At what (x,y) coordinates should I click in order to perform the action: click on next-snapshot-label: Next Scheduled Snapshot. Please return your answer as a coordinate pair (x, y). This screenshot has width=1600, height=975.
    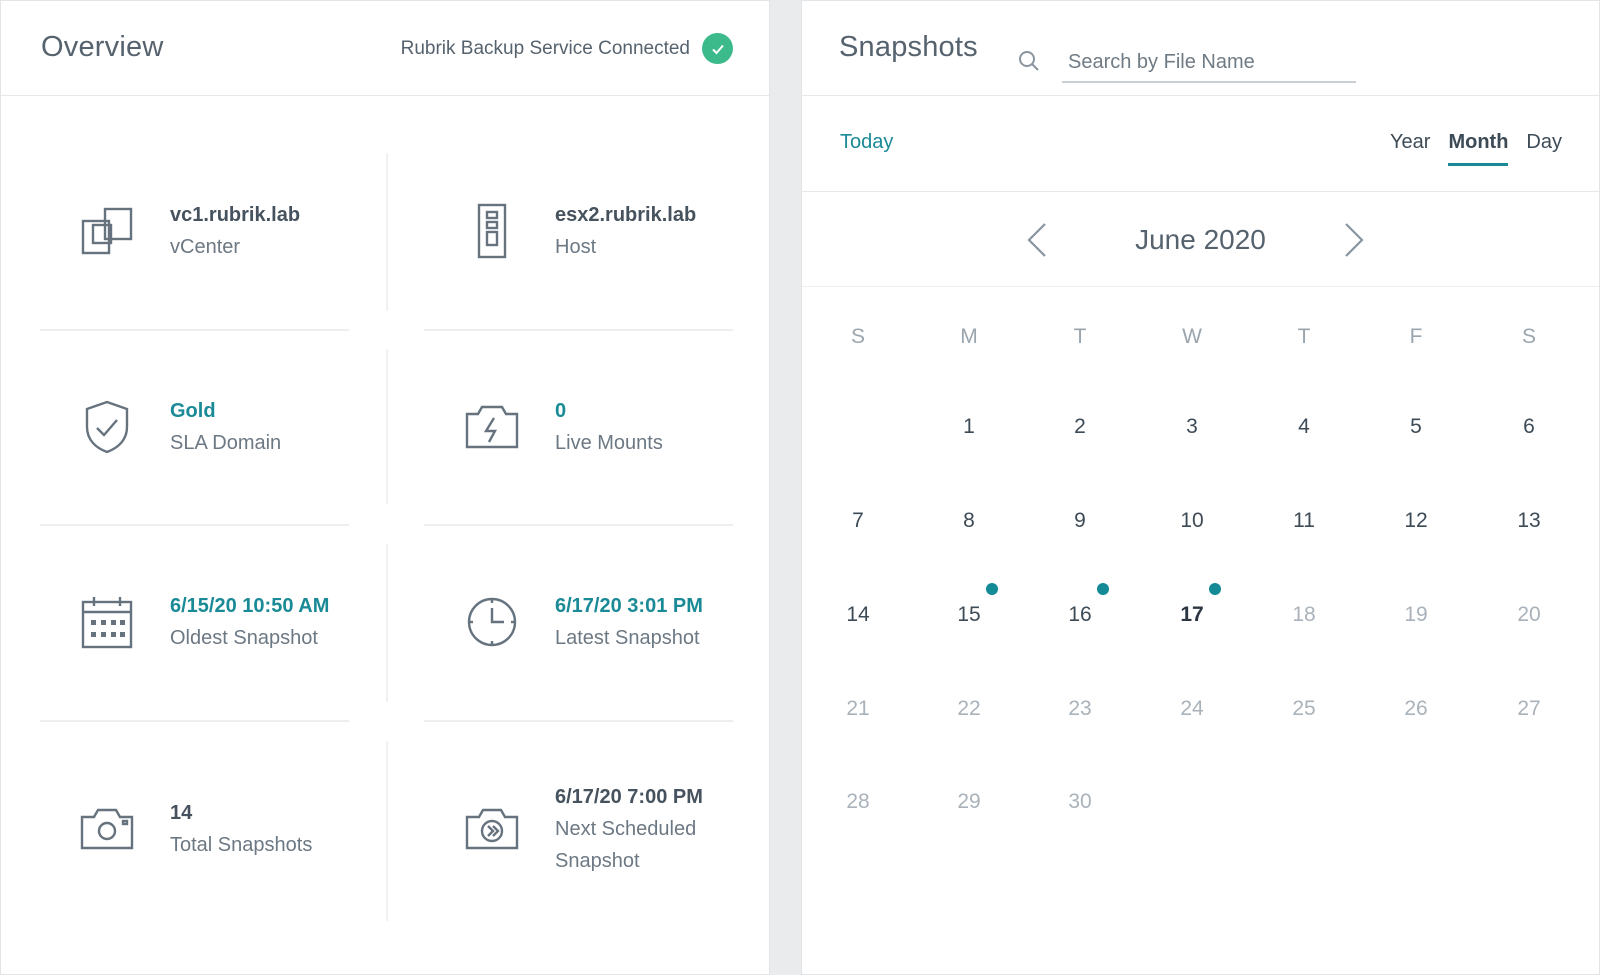
    Looking at the image, I should click on (626, 845).